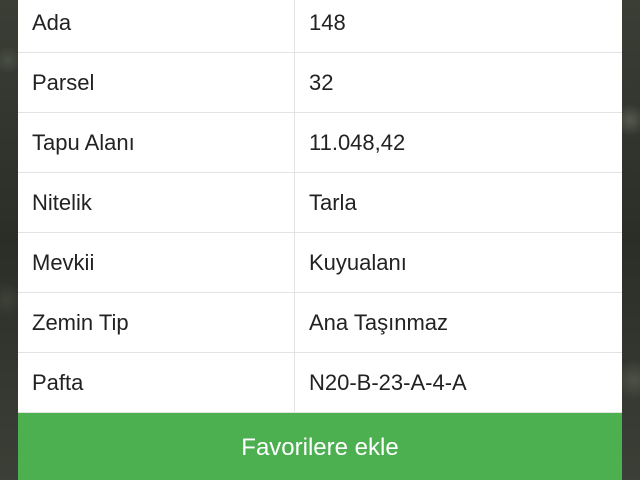 Image resolution: width=640 pixels, height=480 pixels. I want to click on row-value: 11.048,42, so click(357, 142).